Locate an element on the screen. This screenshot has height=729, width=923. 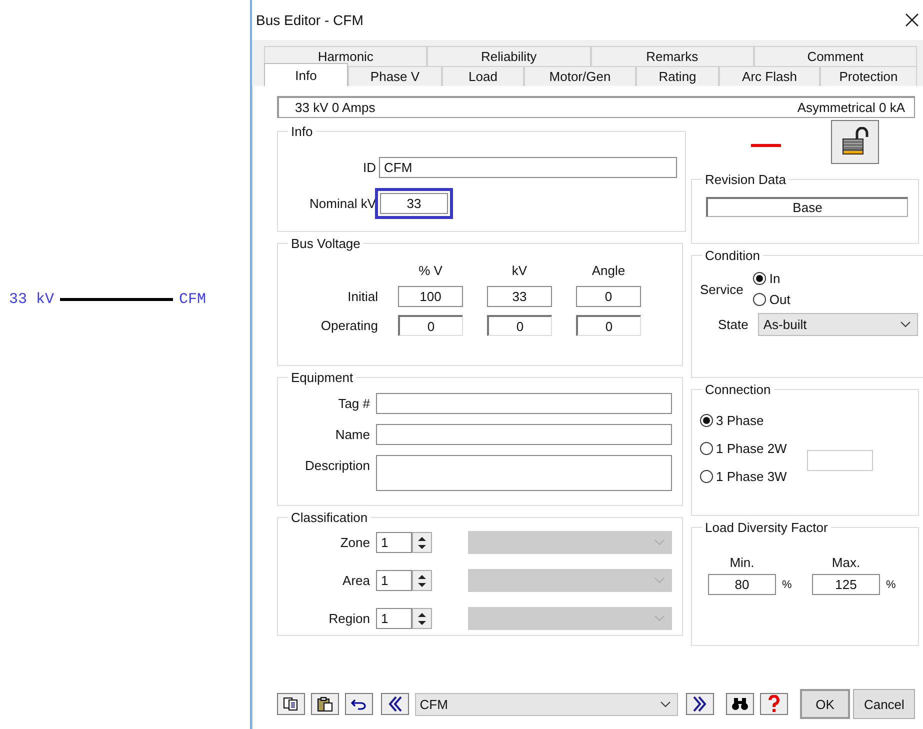
nominal-kv-field: 33 is located at coordinates (414, 203).